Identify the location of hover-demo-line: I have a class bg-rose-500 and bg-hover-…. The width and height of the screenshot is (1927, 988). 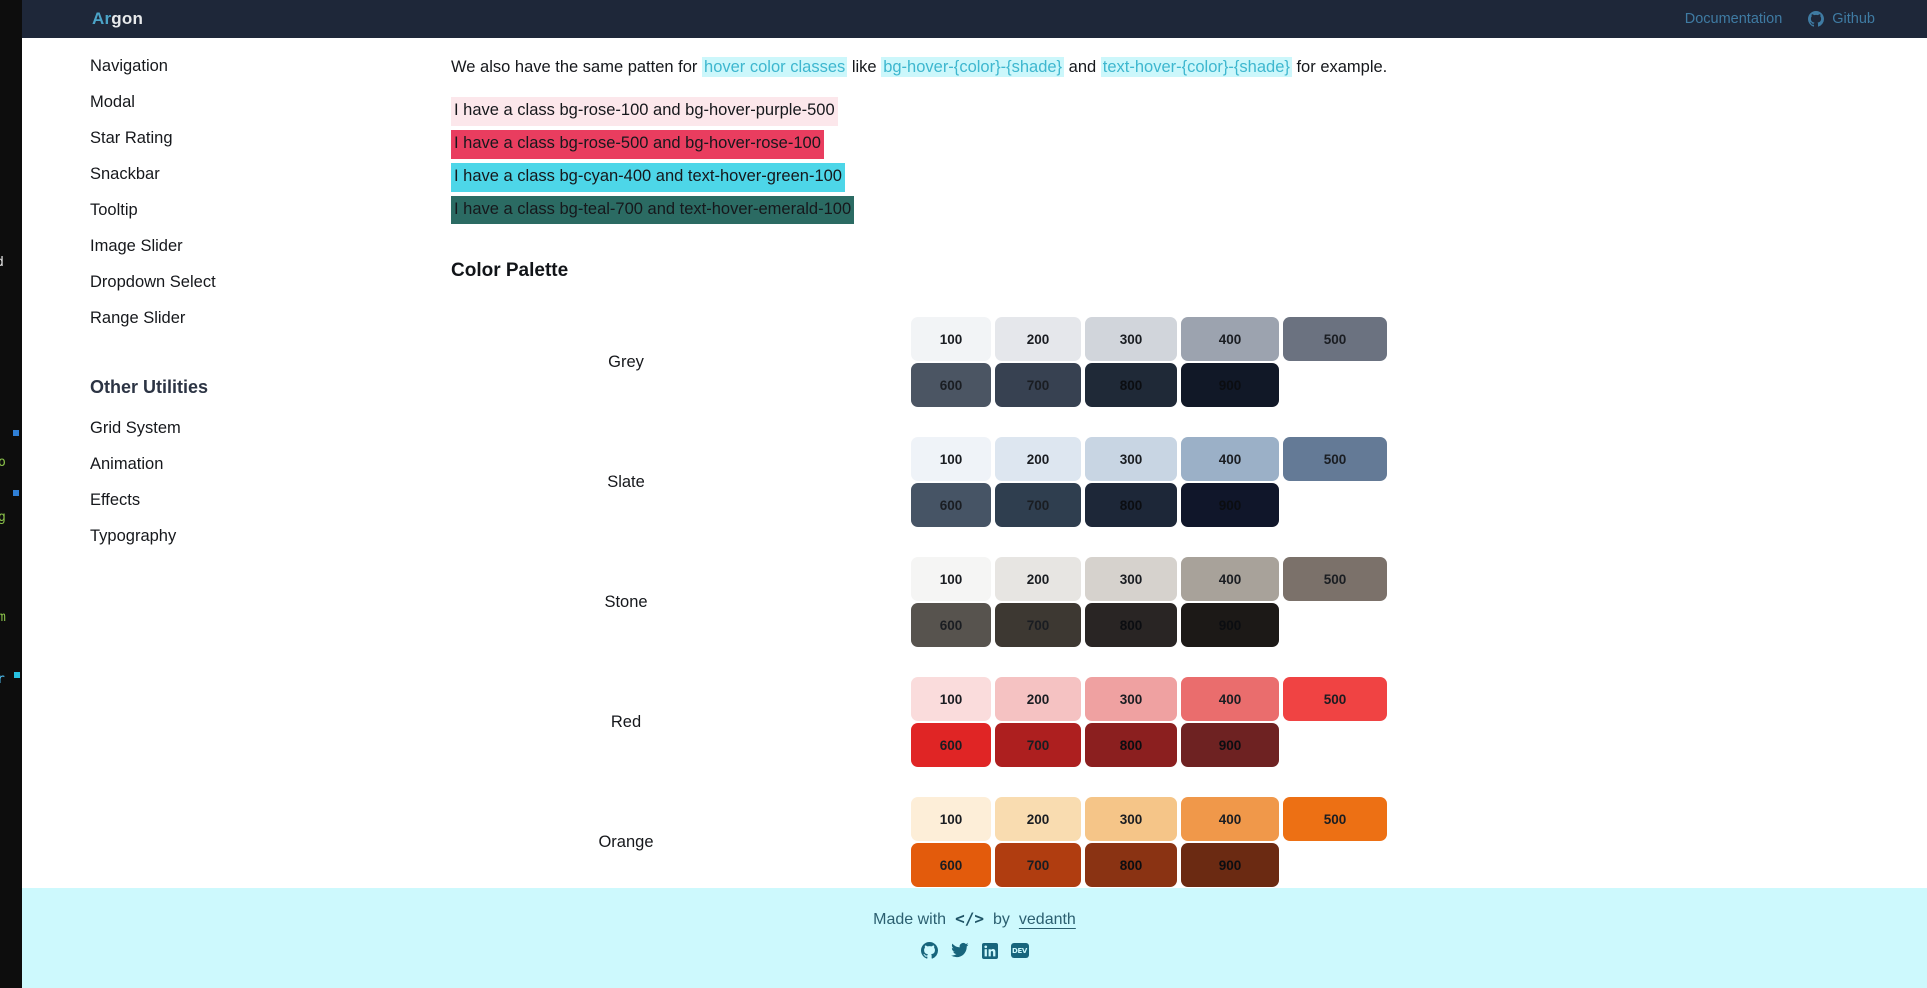
(637, 144).